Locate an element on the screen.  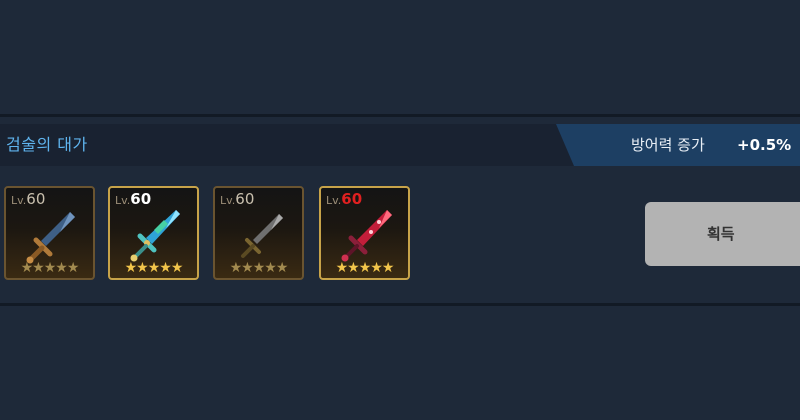
panel-top-divider is located at coordinates (400, 115).